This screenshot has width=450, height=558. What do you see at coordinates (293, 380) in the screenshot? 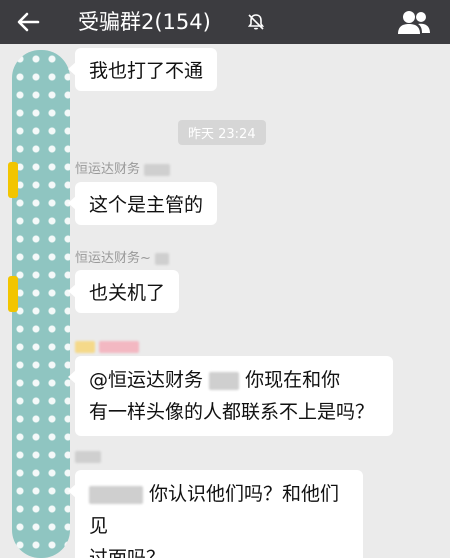
I see `message-text: 你现在和你` at bounding box center [293, 380].